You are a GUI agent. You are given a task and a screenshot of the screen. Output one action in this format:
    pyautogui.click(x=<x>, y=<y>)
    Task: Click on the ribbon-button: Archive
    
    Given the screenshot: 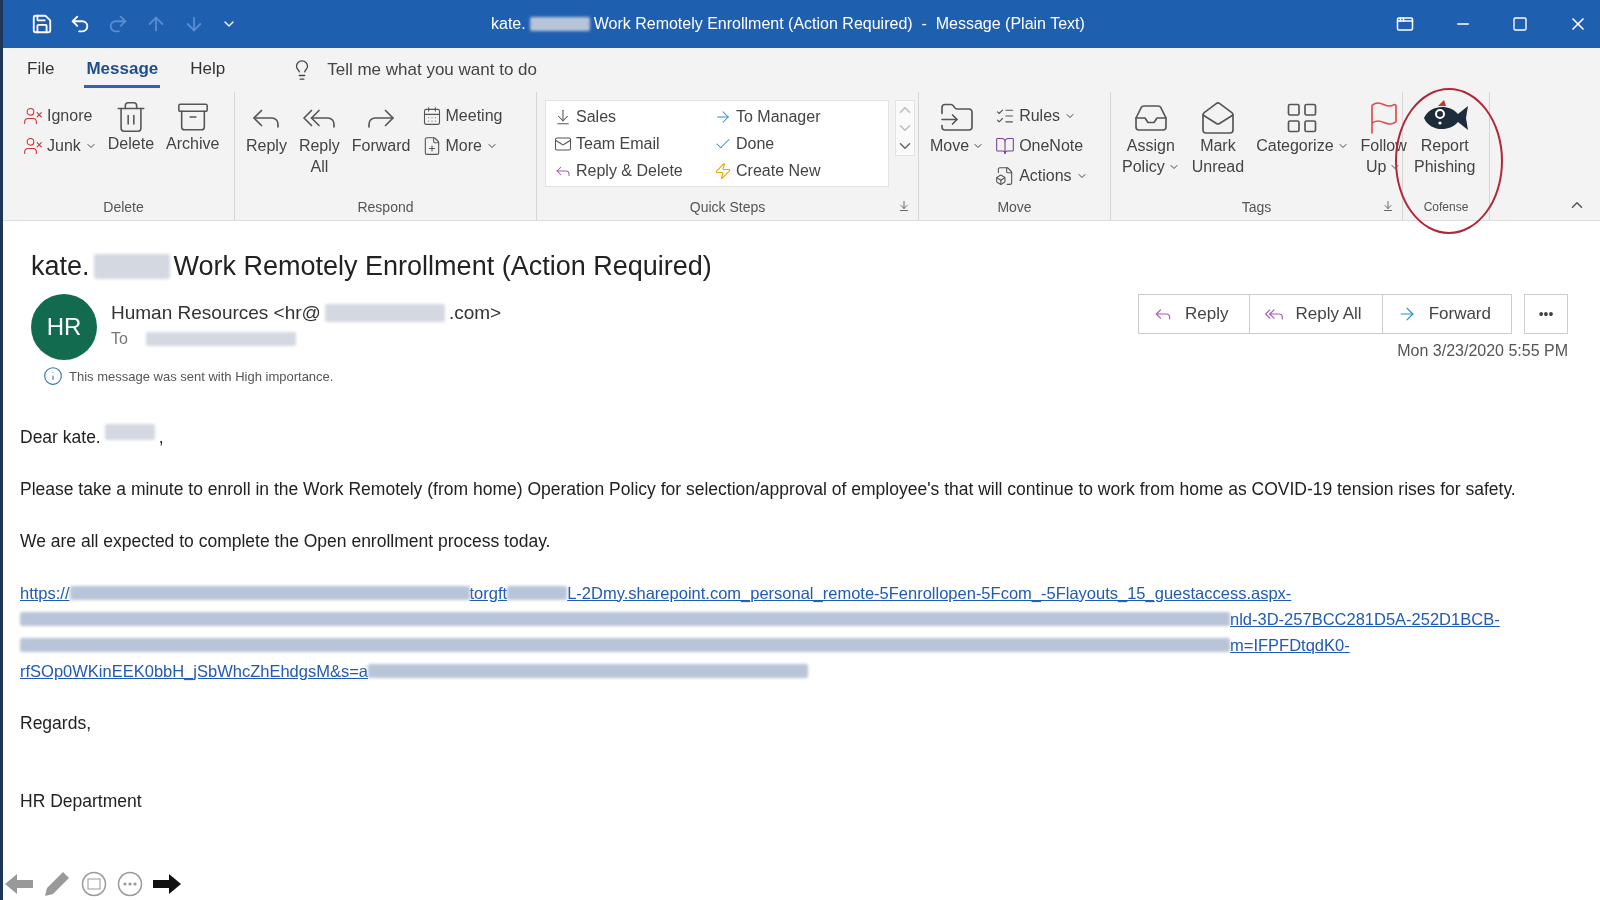 What is the action you would take?
    pyautogui.click(x=193, y=127)
    